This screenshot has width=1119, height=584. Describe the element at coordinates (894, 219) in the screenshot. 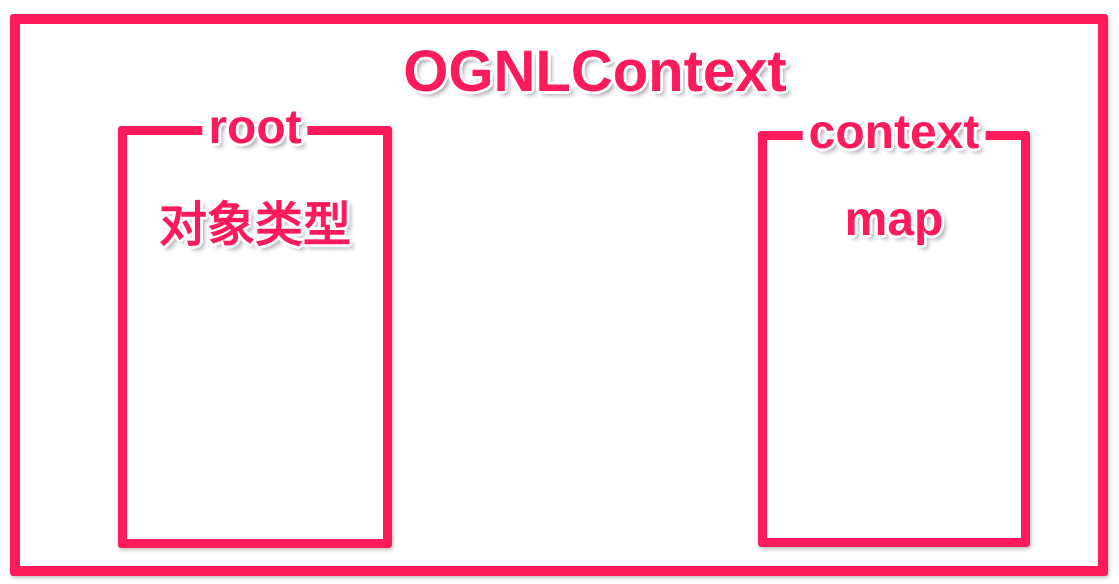

I see `context-content: map` at that location.